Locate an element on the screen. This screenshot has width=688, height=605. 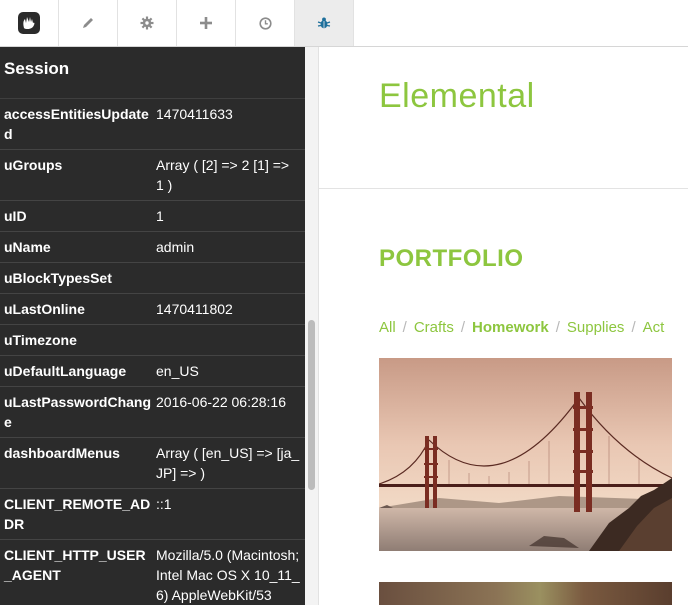
clock-icon is located at coordinates (265, 23).